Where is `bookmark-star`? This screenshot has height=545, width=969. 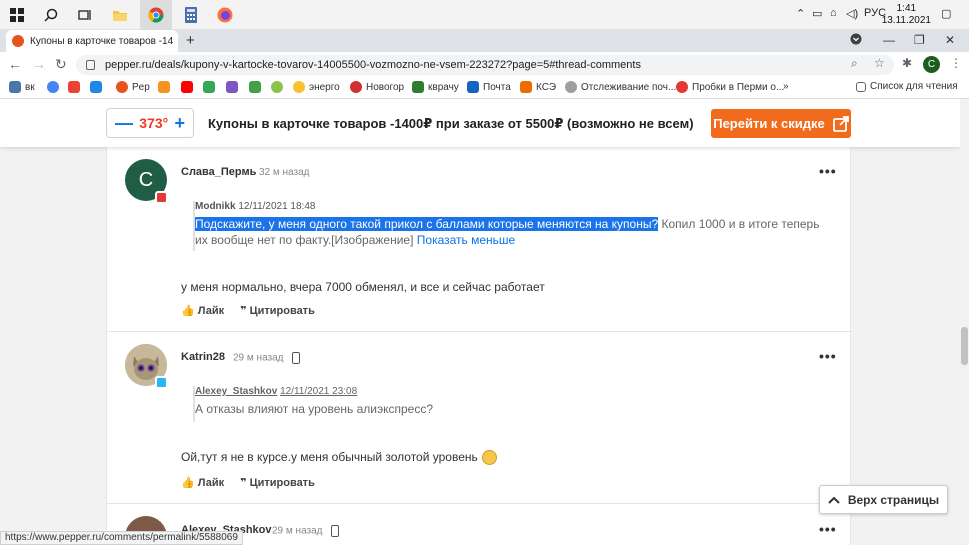
bookmark-star is located at coordinates (232, 87).